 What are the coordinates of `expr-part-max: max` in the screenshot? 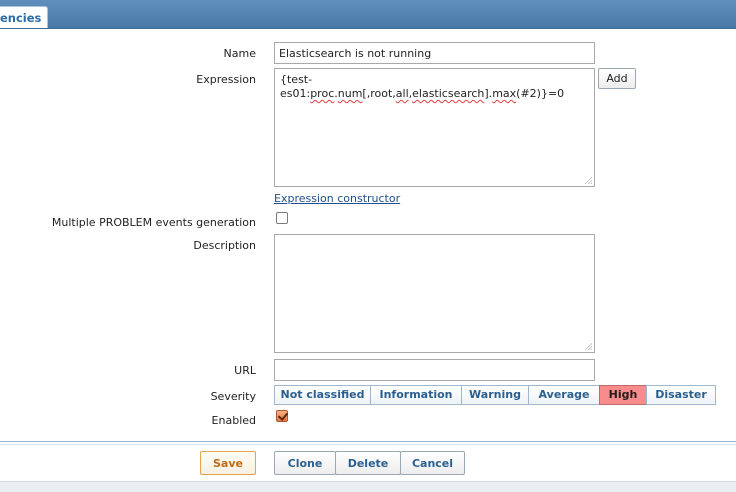 It's located at (504, 93).